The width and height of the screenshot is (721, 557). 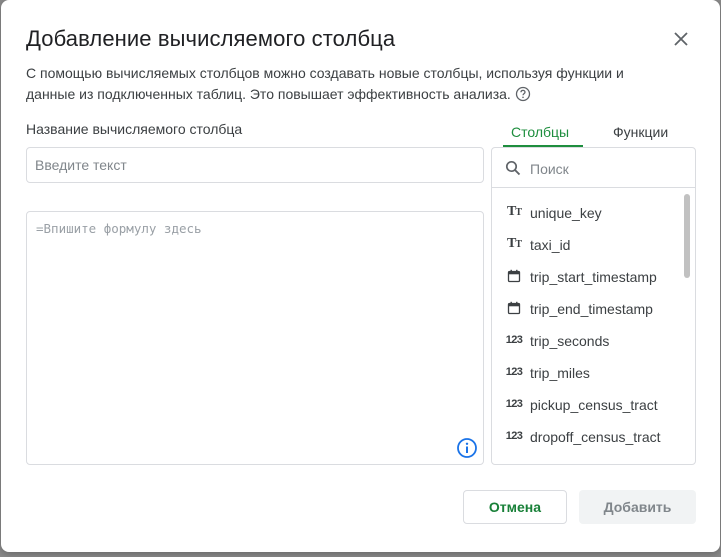 I want to click on tab-columns: Столбцы, so click(x=540, y=132).